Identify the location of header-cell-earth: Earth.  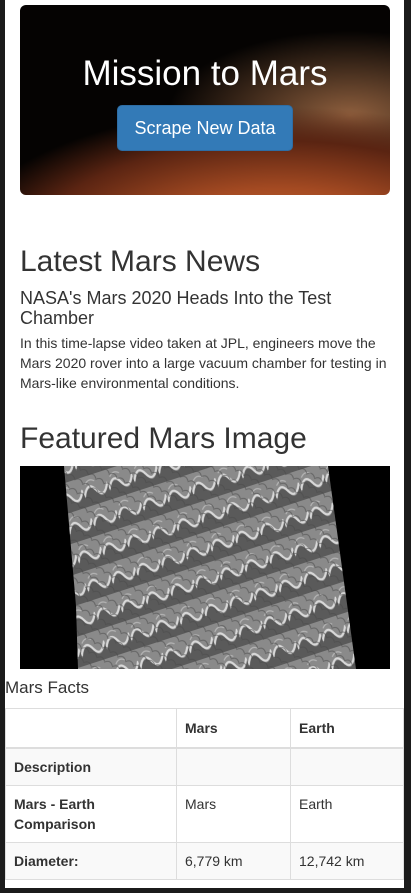
(347, 728).